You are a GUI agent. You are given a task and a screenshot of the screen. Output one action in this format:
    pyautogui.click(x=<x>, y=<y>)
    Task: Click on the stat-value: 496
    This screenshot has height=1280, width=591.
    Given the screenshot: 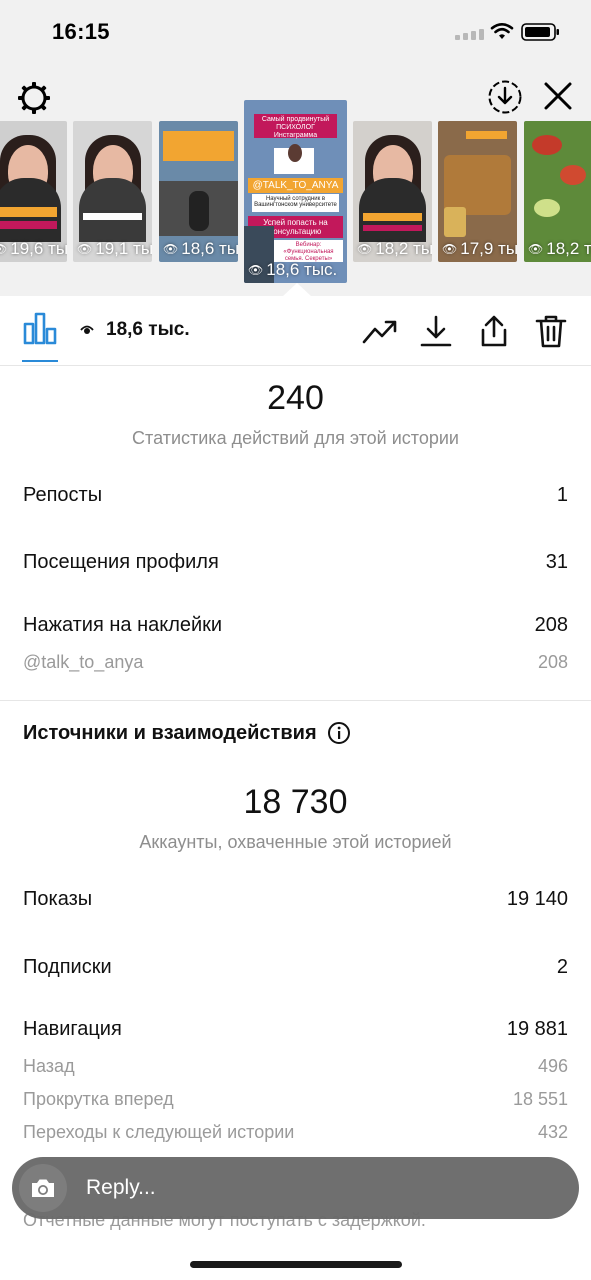 What is the action you would take?
    pyautogui.click(x=552, y=1066)
    